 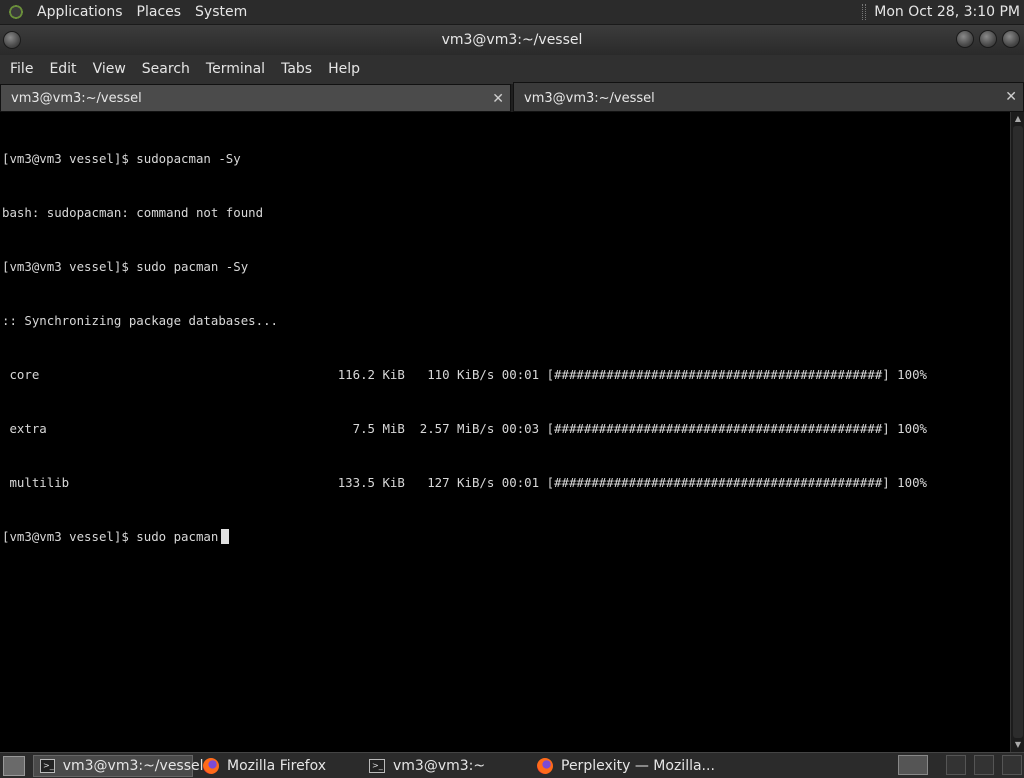 I want to click on tab-bar: vm3@vm3:~/vessel ✕ vm3@vm3:~/vessel ✕, so click(x=512, y=97).